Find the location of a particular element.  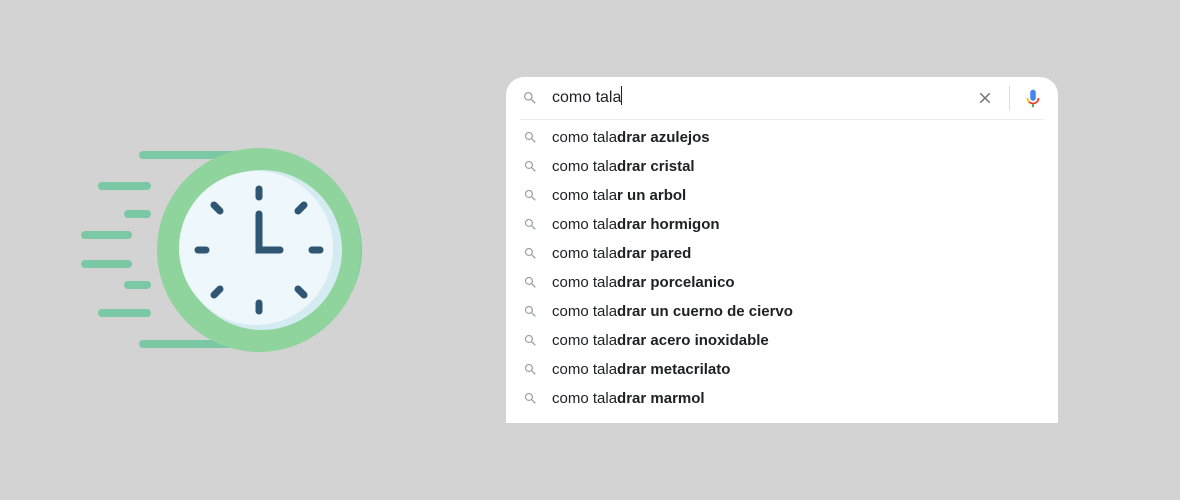

suggestion-text: como talar un arbol is located at coordinates (619, 195).